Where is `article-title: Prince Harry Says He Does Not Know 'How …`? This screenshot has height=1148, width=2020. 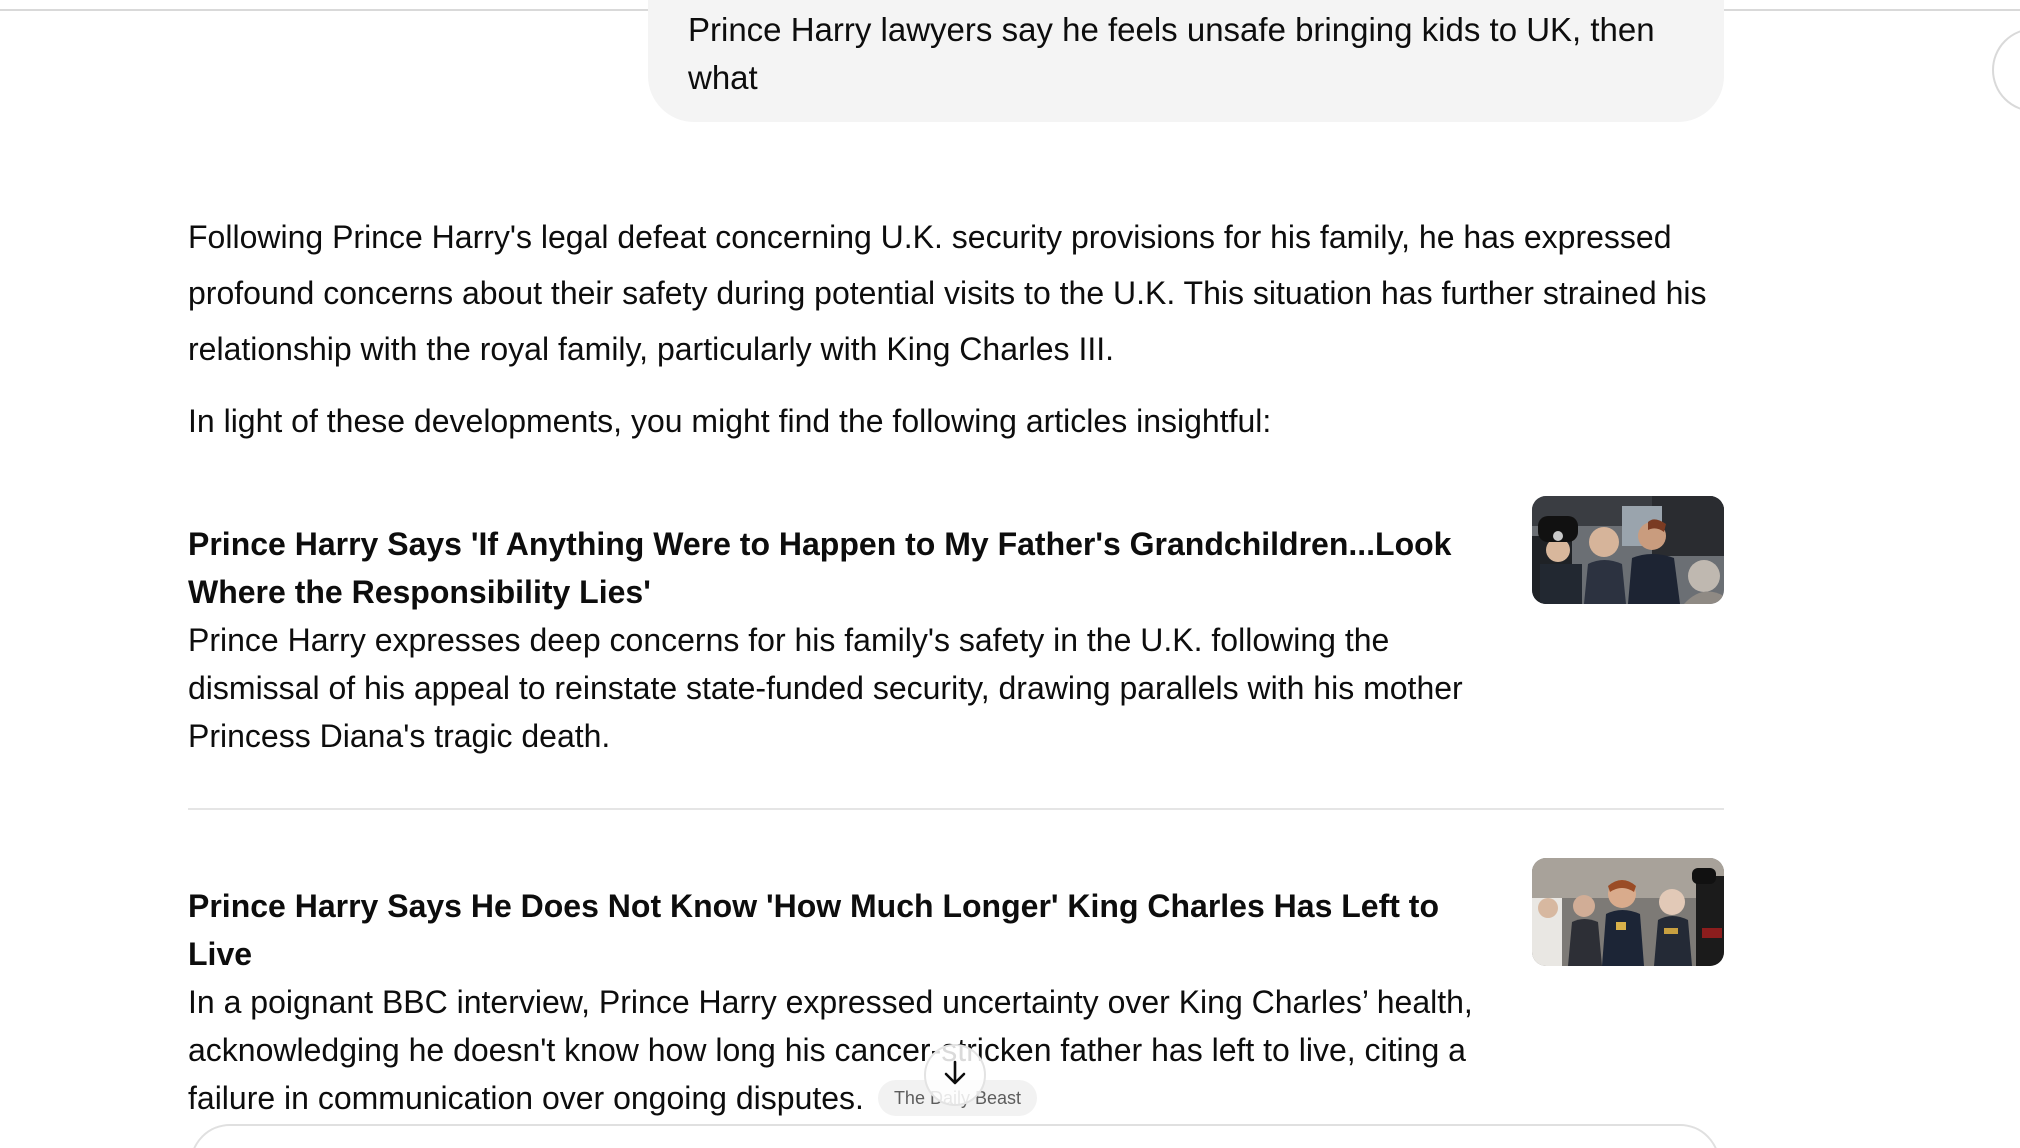
article-title: Prince Harry Says He Does Not Know 'How … is located at coordinates (838, 930).